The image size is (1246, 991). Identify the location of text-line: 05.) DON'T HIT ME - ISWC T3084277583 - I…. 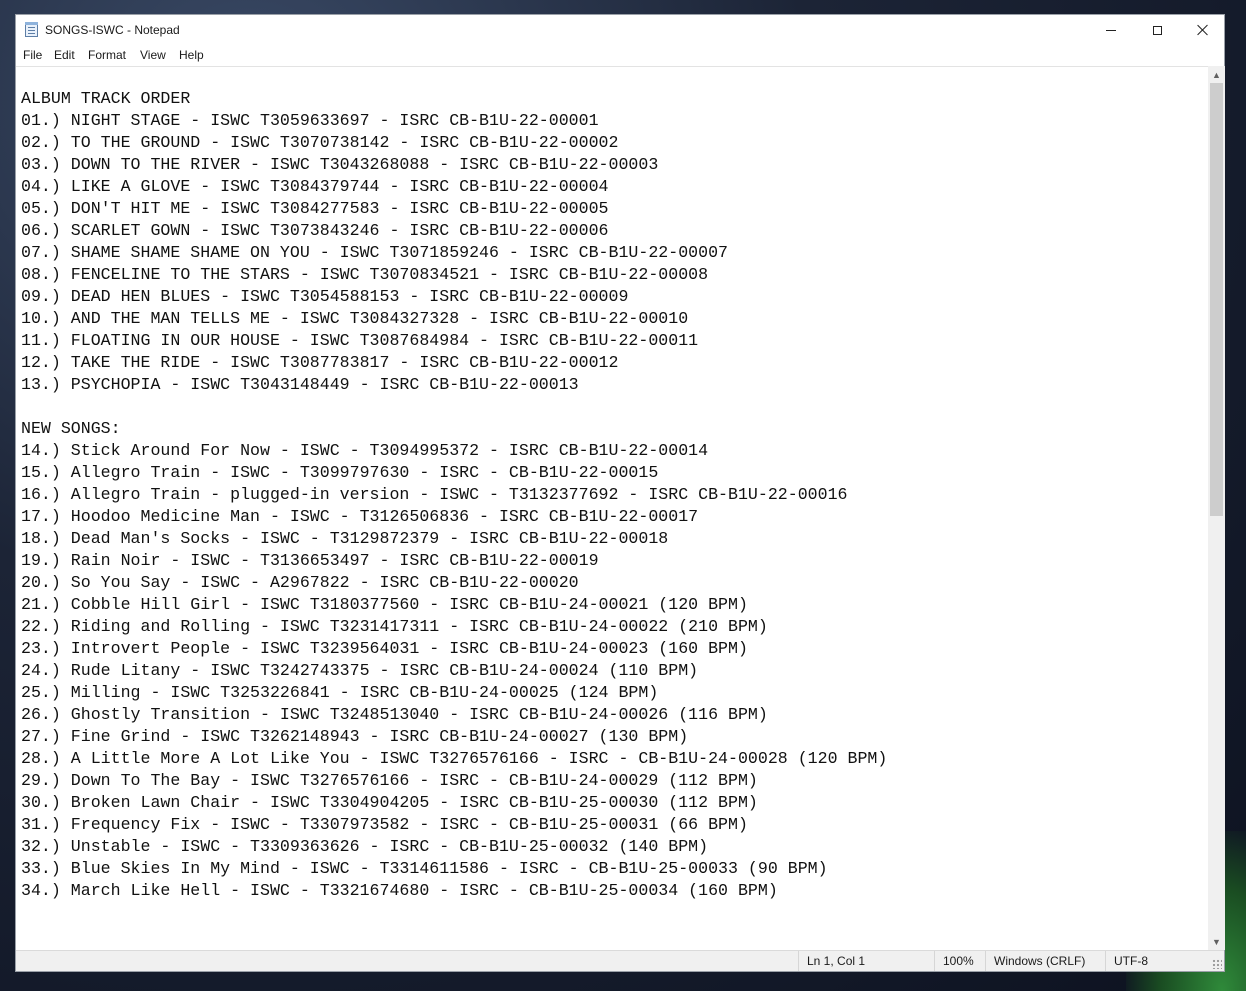
(315, 208).